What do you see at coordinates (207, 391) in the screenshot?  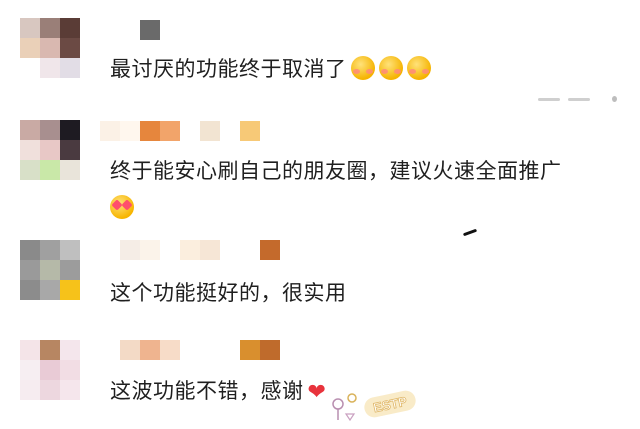 I see `comment-text: 这波功能不错，感谢` at bounding box center [207, 391].